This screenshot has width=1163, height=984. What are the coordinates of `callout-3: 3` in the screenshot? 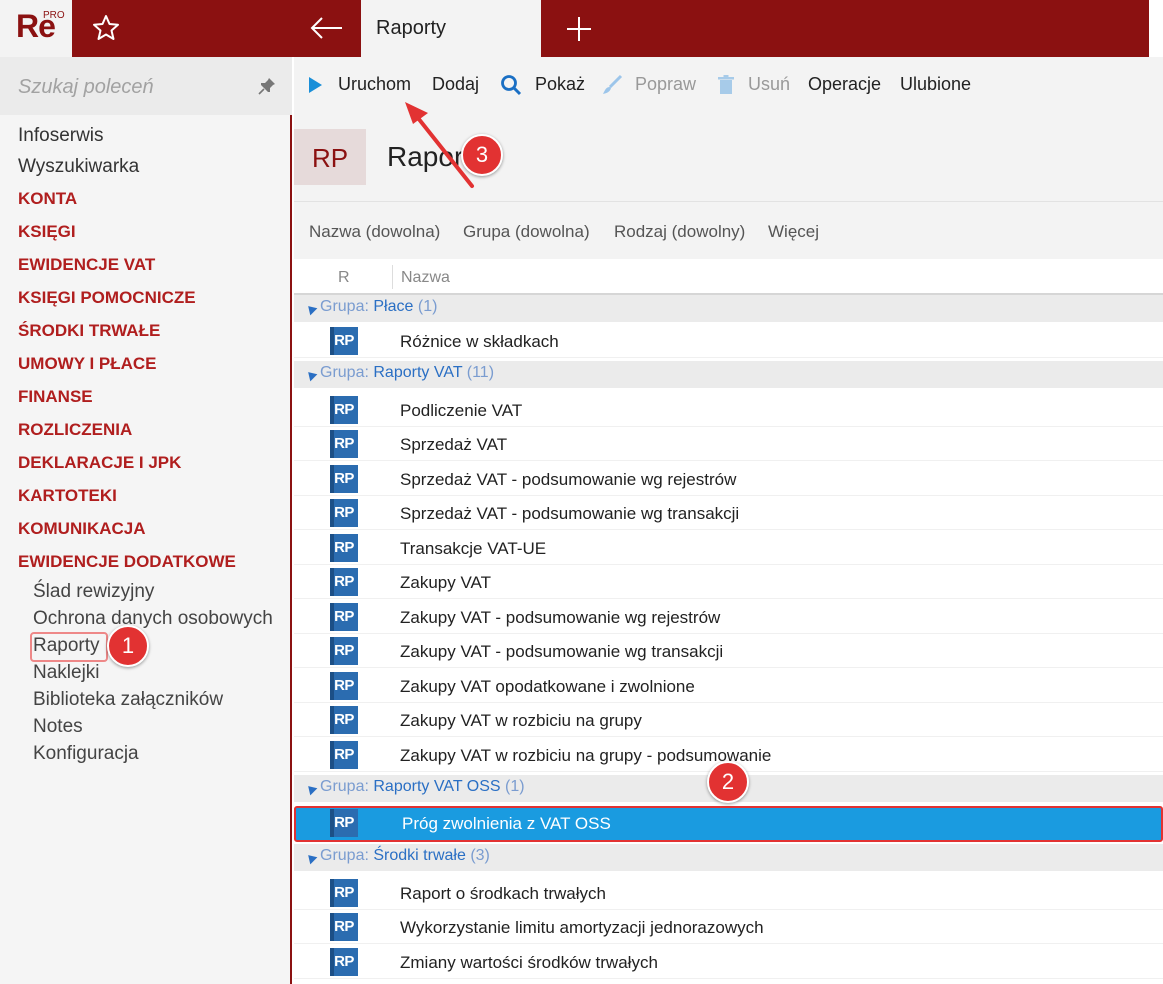 It's located at (482, 155).